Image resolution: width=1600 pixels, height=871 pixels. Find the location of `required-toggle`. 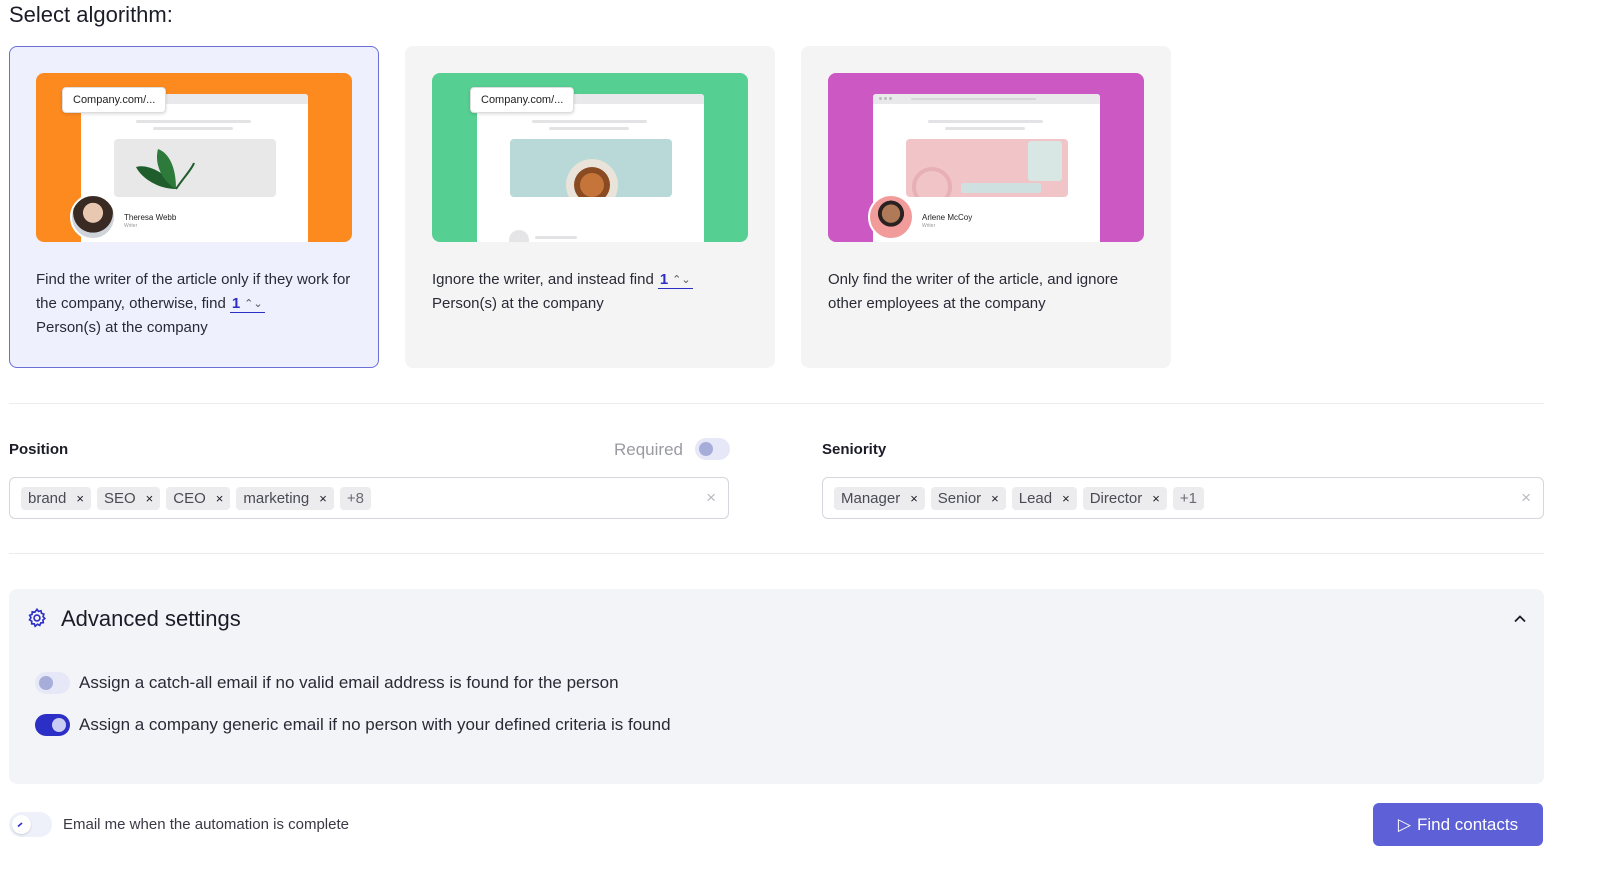

required-toggle is located at coordinates (712, 449).